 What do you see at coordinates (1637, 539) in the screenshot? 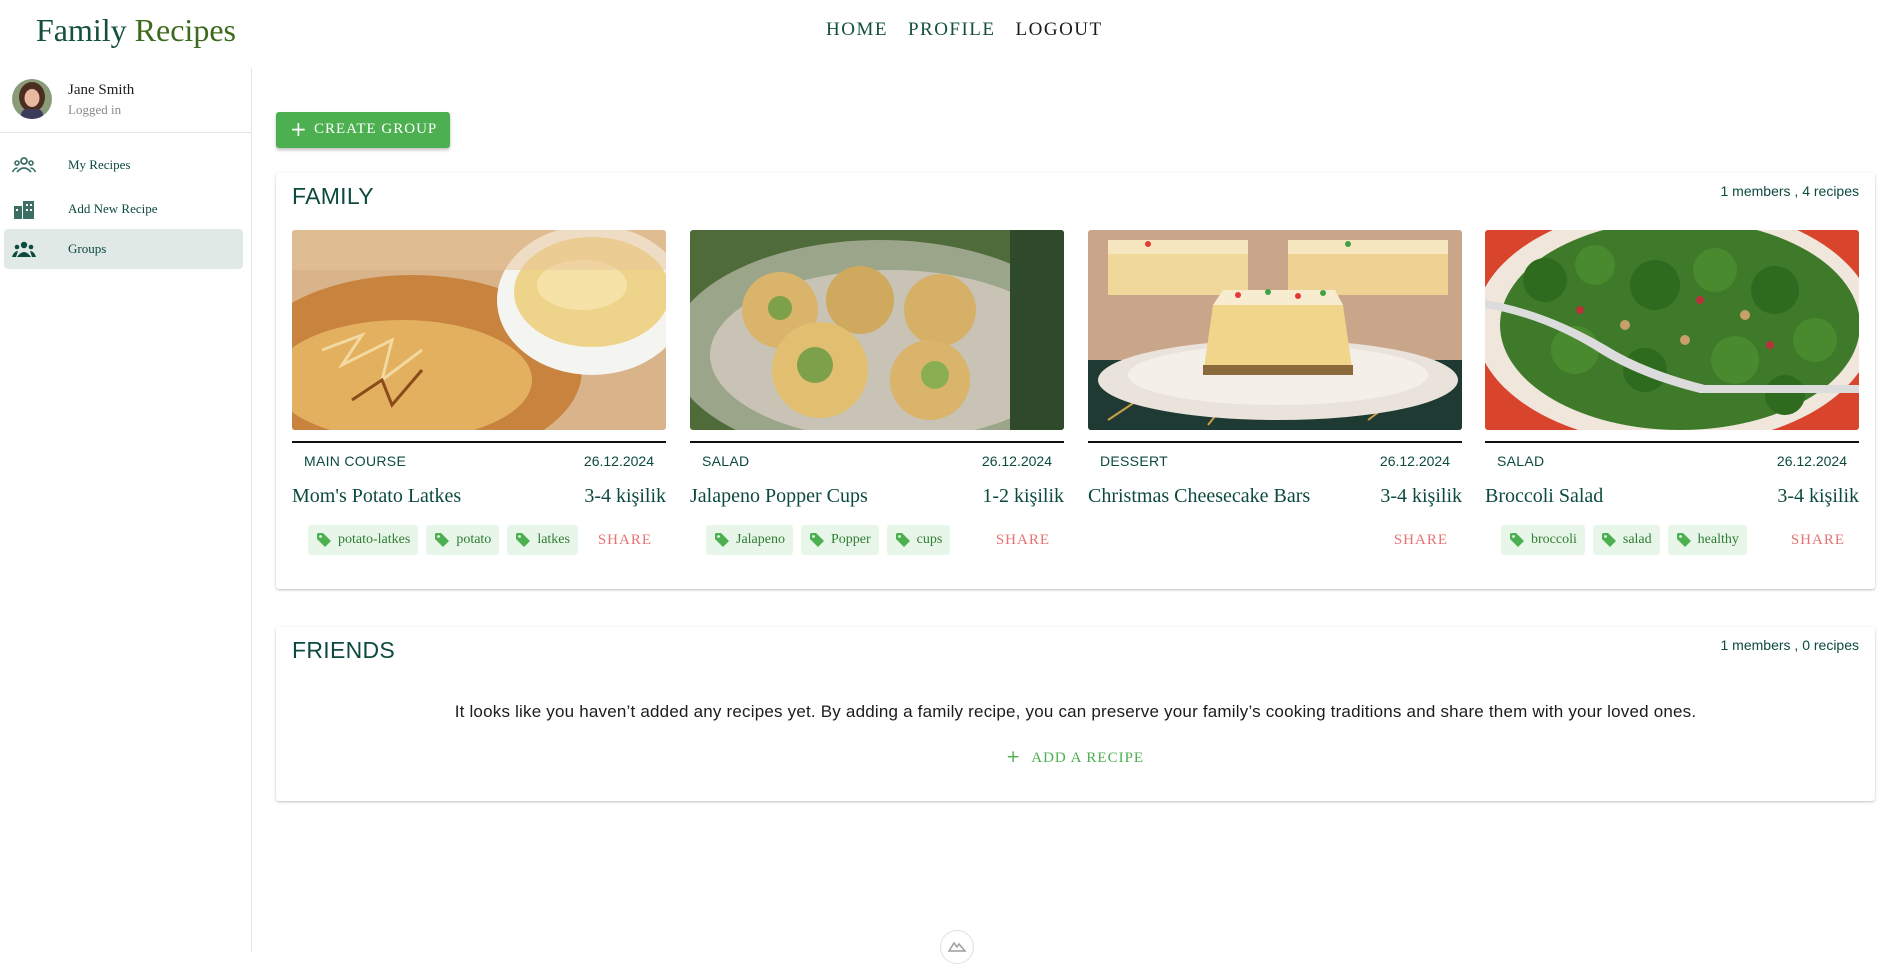
I see `tag-label: salad` at bounding box center [1637, 539].